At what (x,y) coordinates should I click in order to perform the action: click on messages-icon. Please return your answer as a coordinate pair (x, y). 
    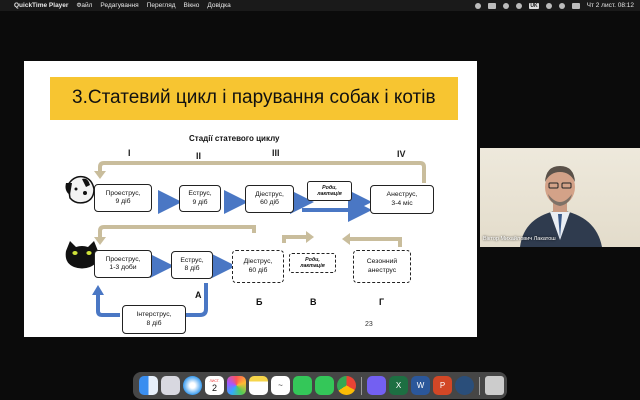
    Looking at the image, I should click on (324, 385).